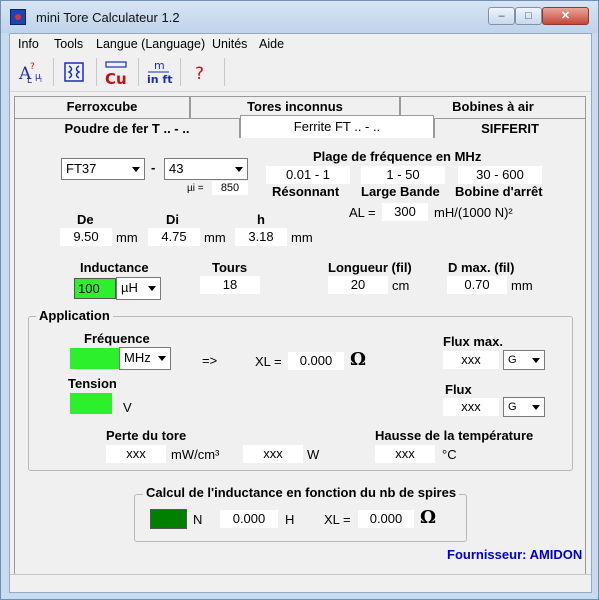 The height and width of the screenshot is (600, 599). What do you see at coordinates (300, 73) in the screenshot?
I see `toolbar: A L? µ i Cu m in ft ?` at bounding box center [300, 73].